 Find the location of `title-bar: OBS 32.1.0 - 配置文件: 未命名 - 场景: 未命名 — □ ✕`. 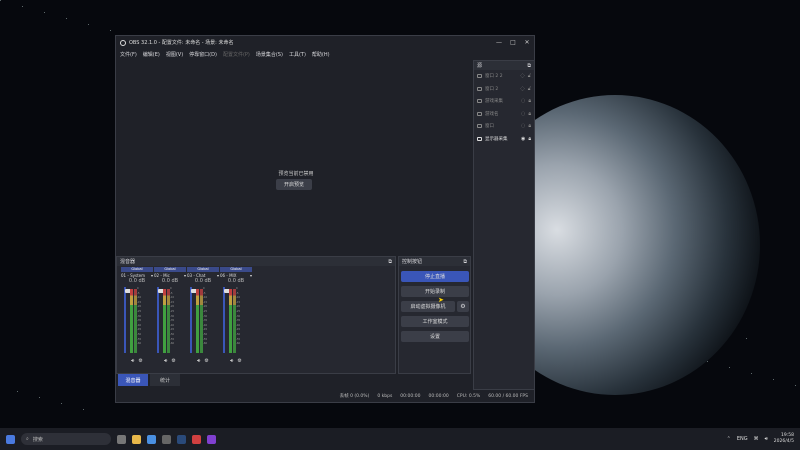

title-bar: OBS 32.1.0 - 配置文件: 未命名 - 场景: 未命名 — □ ✕ is located at coordinates (325, 42).